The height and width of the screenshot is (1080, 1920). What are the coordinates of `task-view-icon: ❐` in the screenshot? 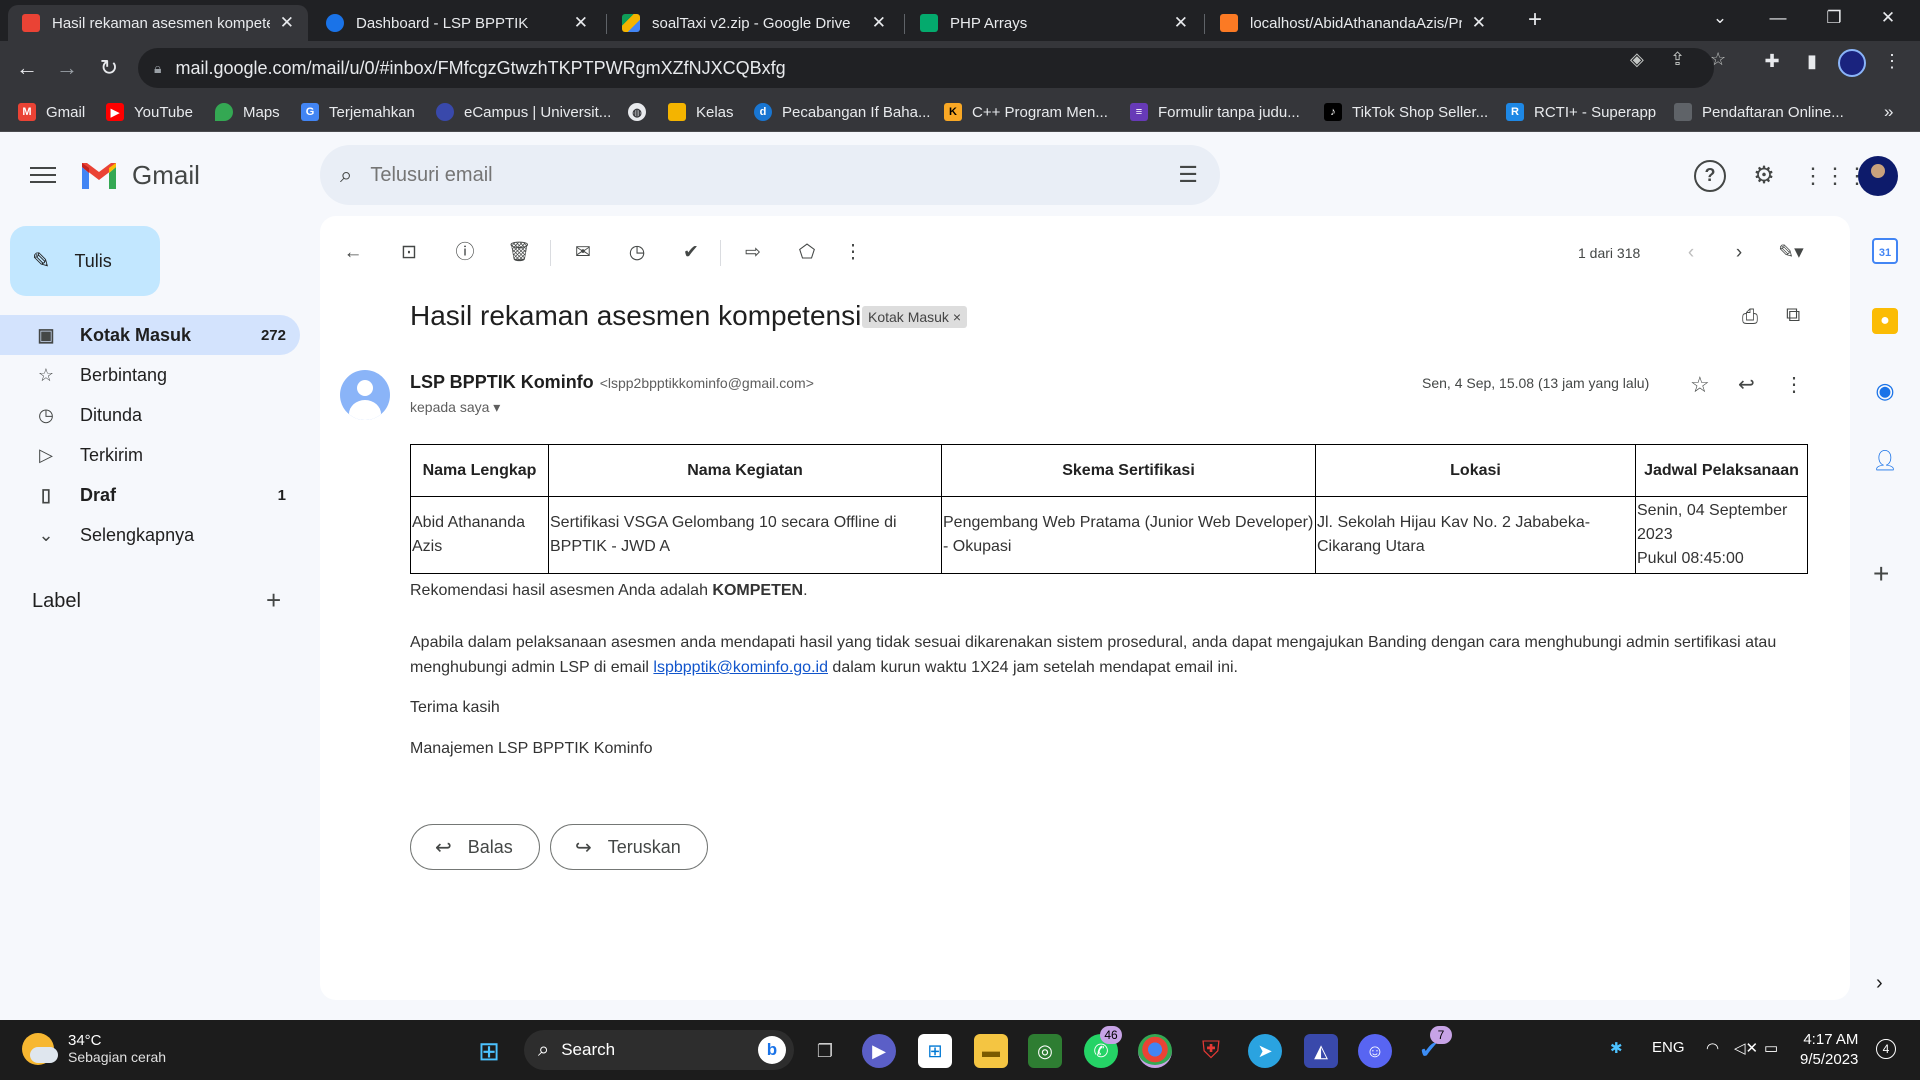 It's located at (825, 1051).